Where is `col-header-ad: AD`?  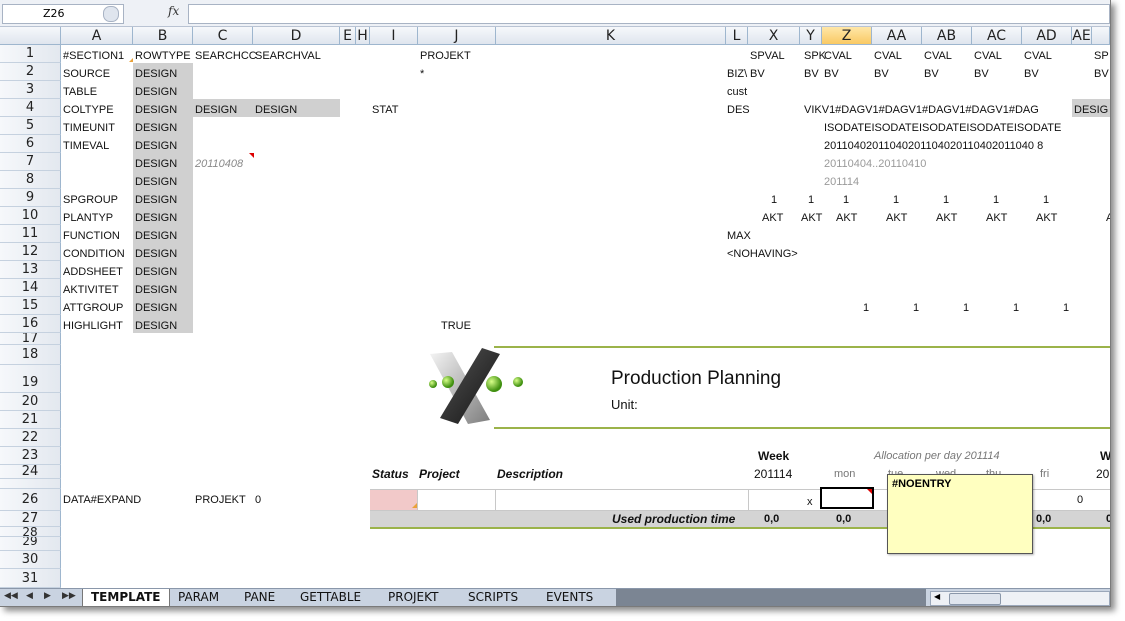 col-header-ad: AD is located at coordinates (1047, 36).